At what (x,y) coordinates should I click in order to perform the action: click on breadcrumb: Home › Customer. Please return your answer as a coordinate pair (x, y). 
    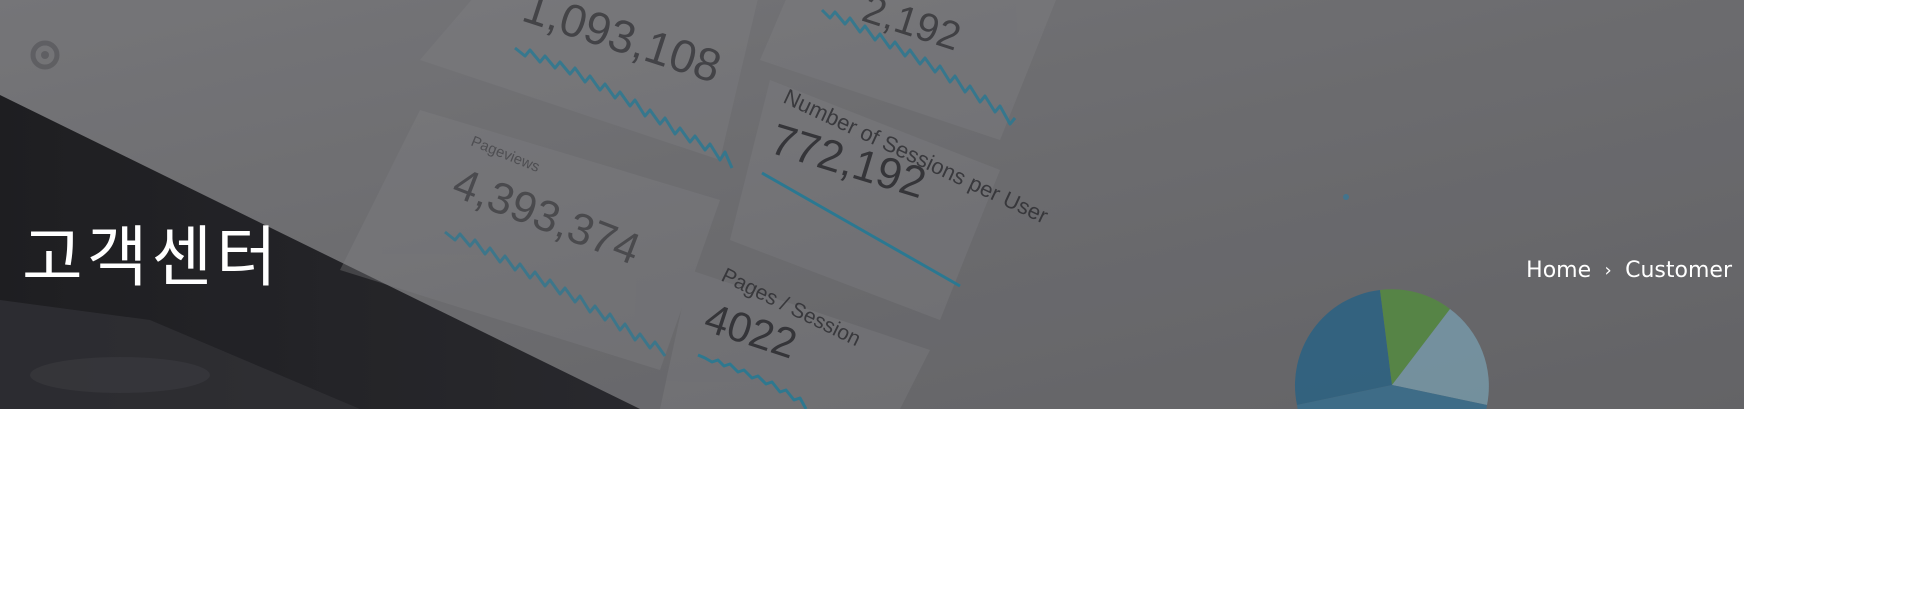
    Looking at the image, I should click on (1629, 271).